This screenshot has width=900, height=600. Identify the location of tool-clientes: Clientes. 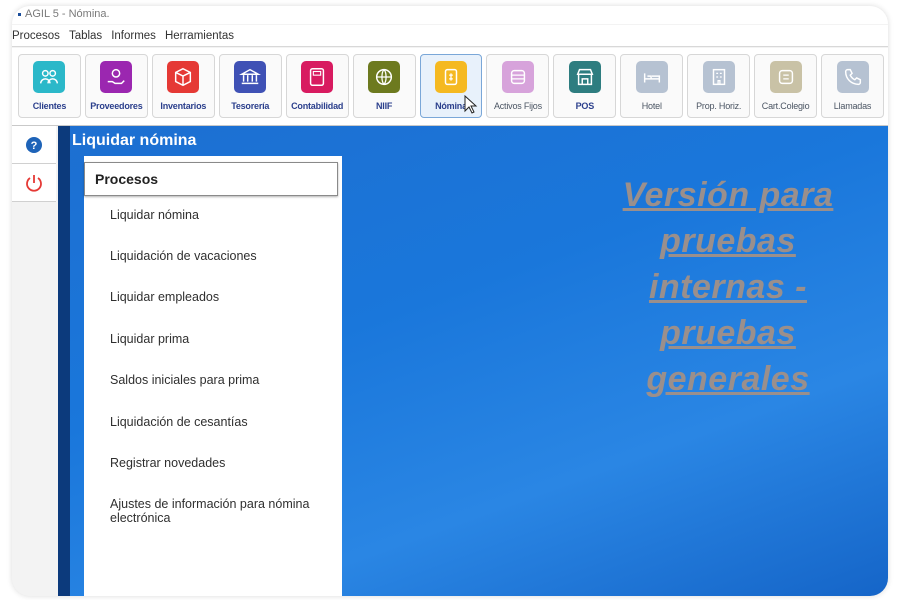
(49, 86).